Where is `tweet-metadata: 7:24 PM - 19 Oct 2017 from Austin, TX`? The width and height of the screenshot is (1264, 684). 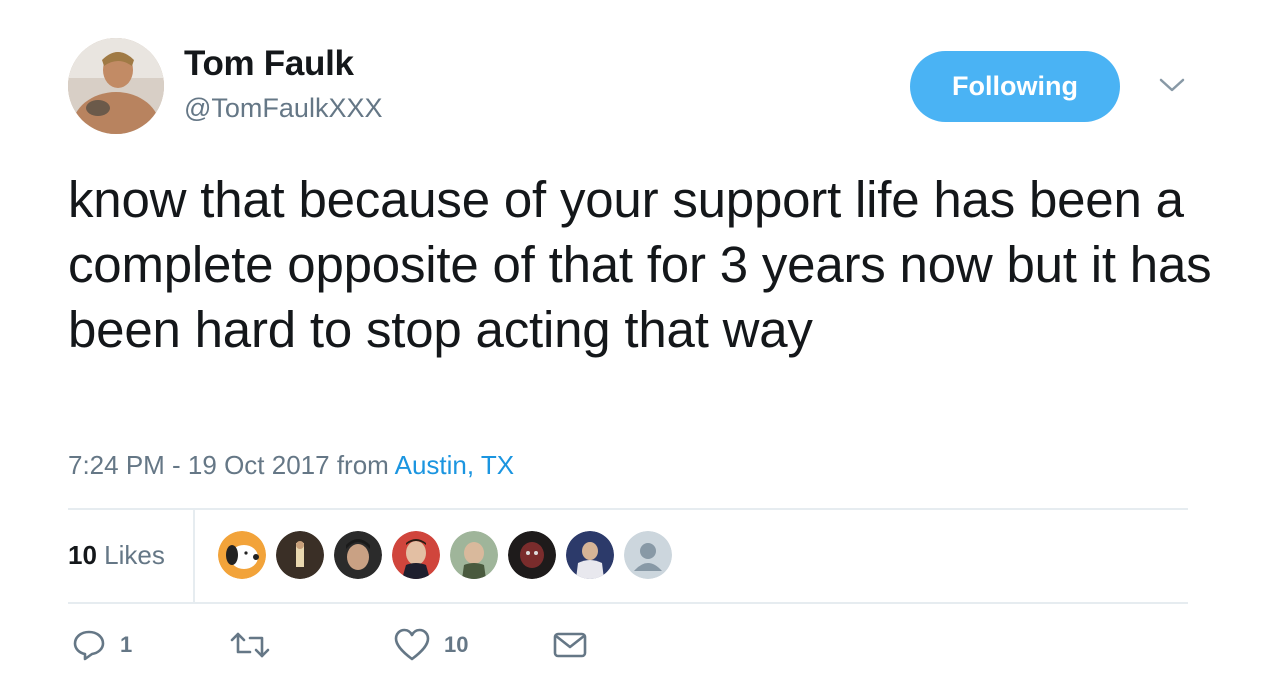
tweet-metadata: 7:24 PM - 19 Oct 2017 from Austin, TX is located at coordinates (291, 465).